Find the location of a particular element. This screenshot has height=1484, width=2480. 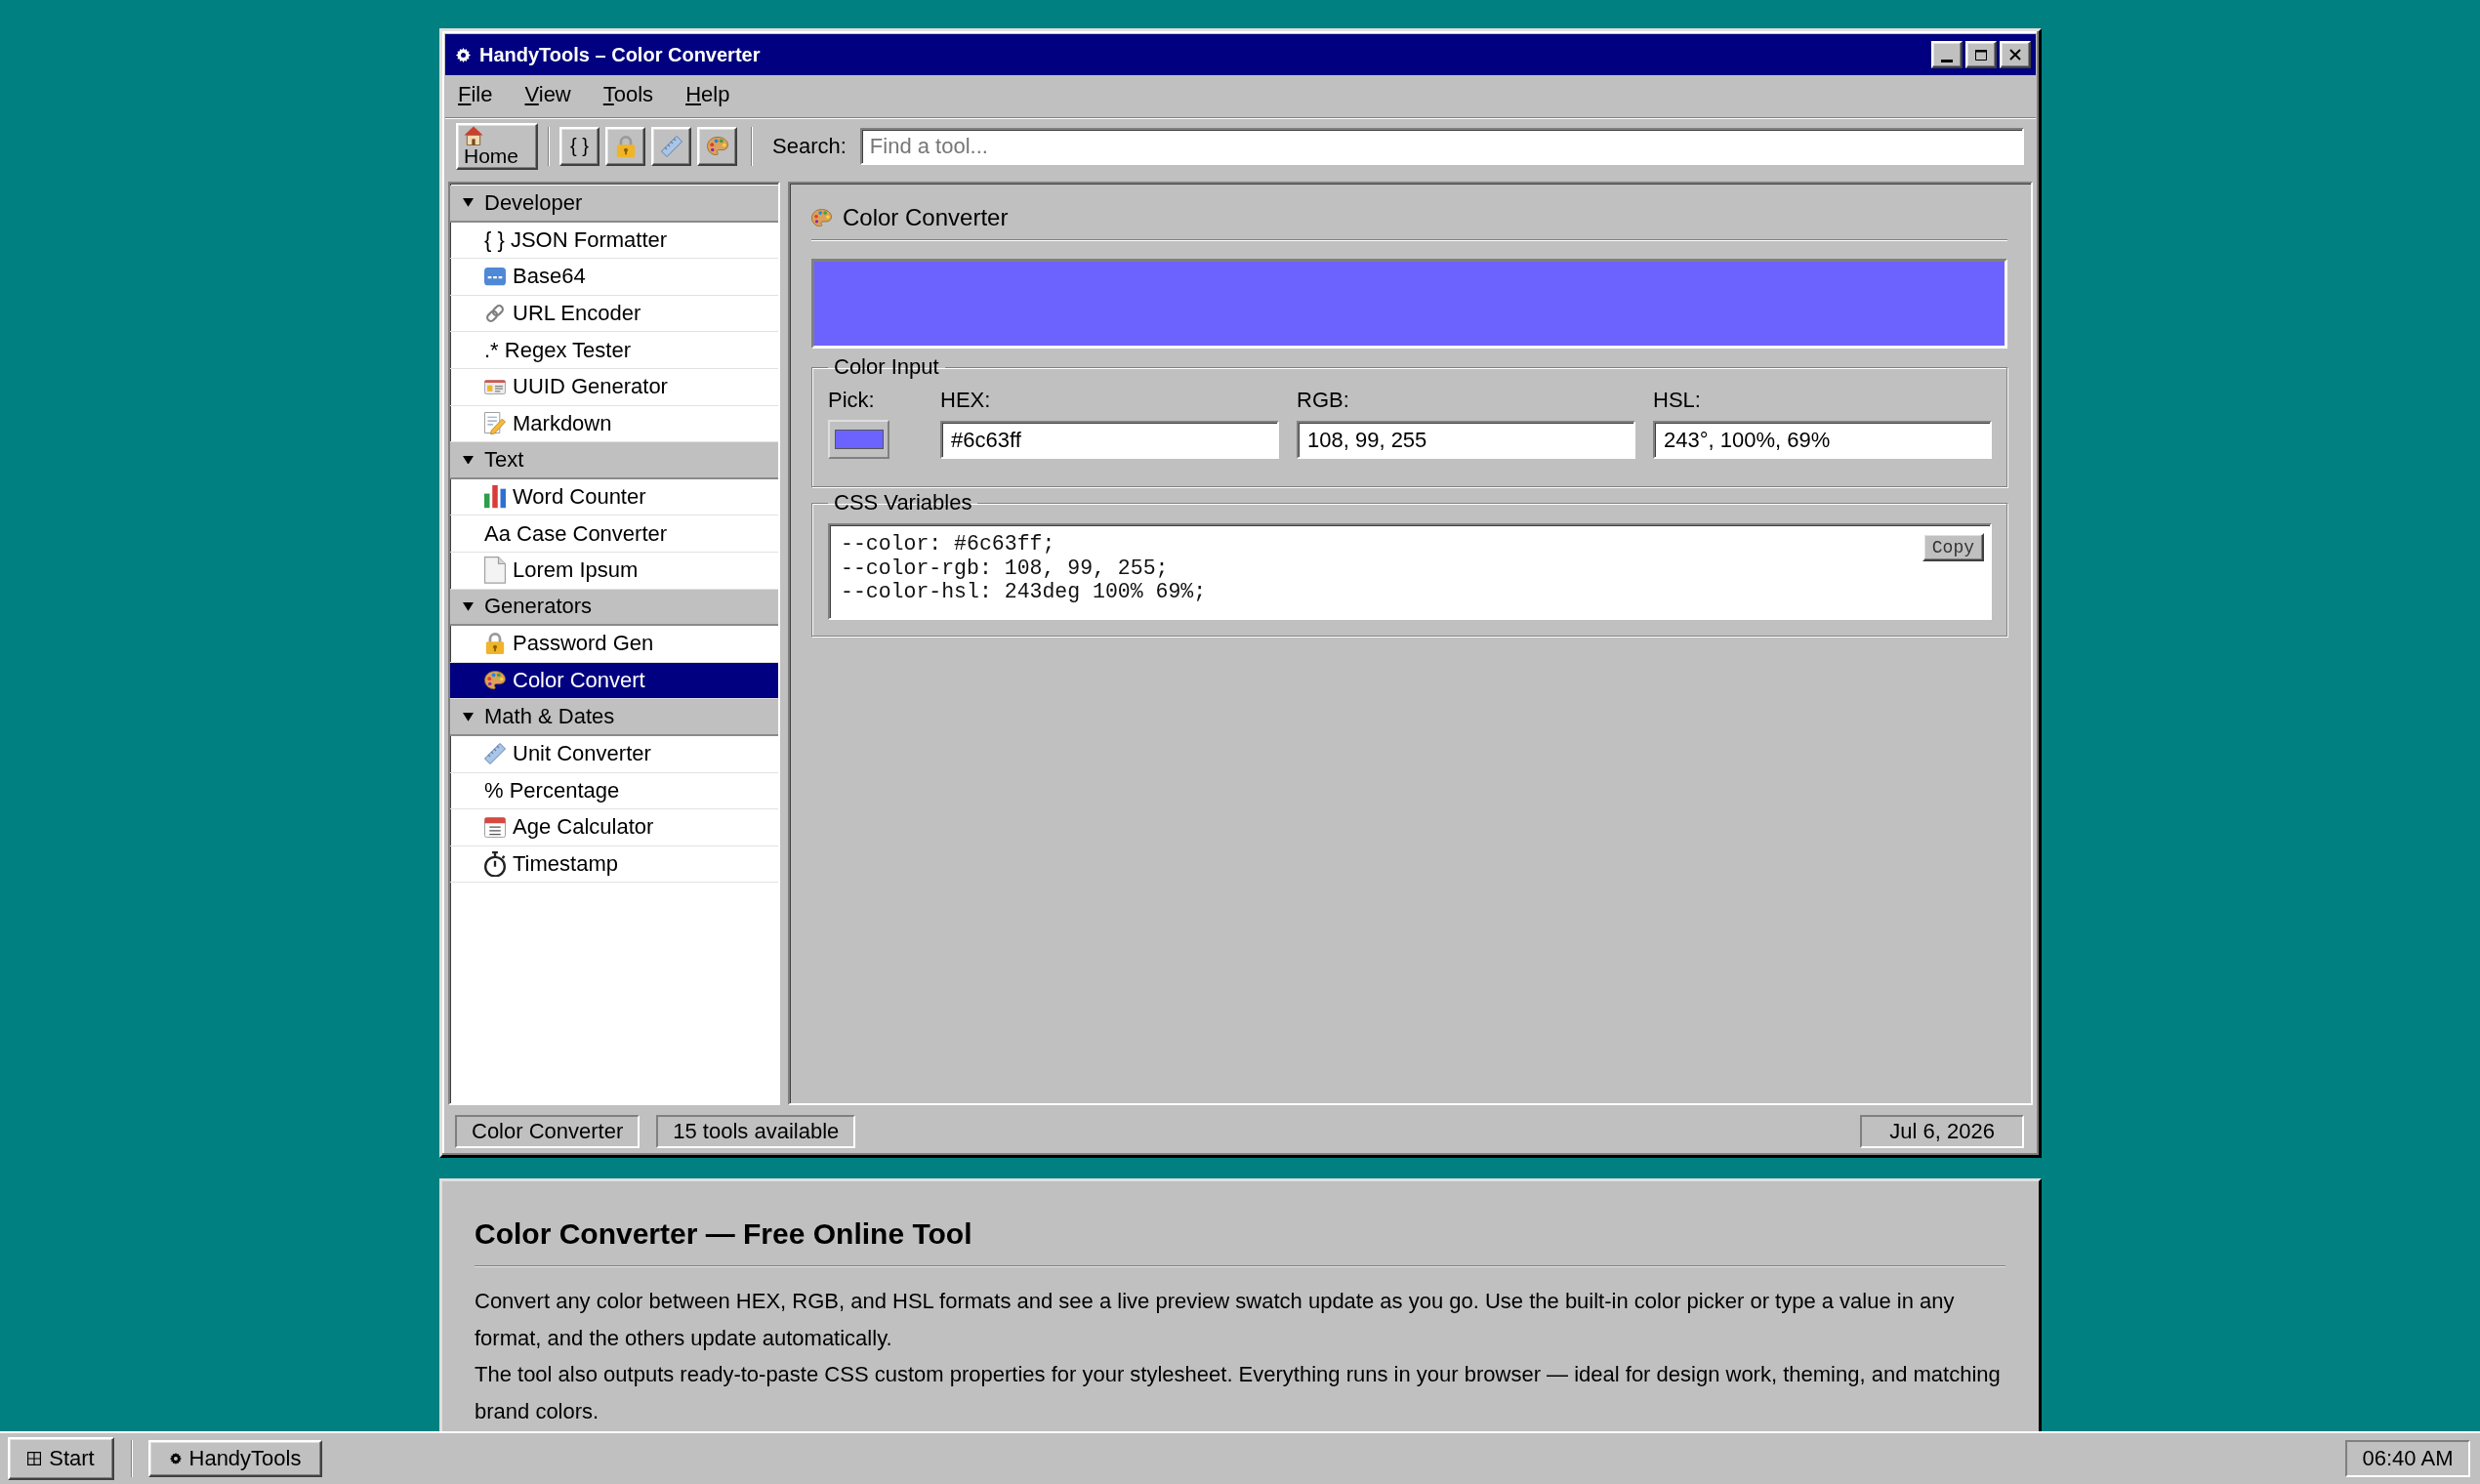

sidebar-item: Password Gen is located at coordinates (614, 645).